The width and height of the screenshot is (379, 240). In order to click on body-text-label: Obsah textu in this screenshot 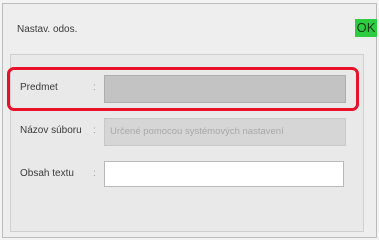, I will do `click(47, 173)`.